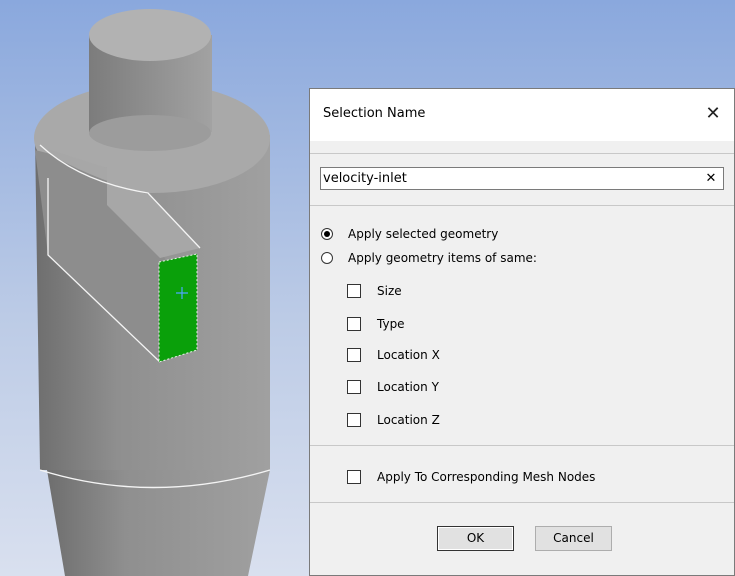 This screenshot has height=576, width=735. Describe the element at coordinates (711, 178) in the screenshot. I see `clear-input-icon: ✕` at that location.